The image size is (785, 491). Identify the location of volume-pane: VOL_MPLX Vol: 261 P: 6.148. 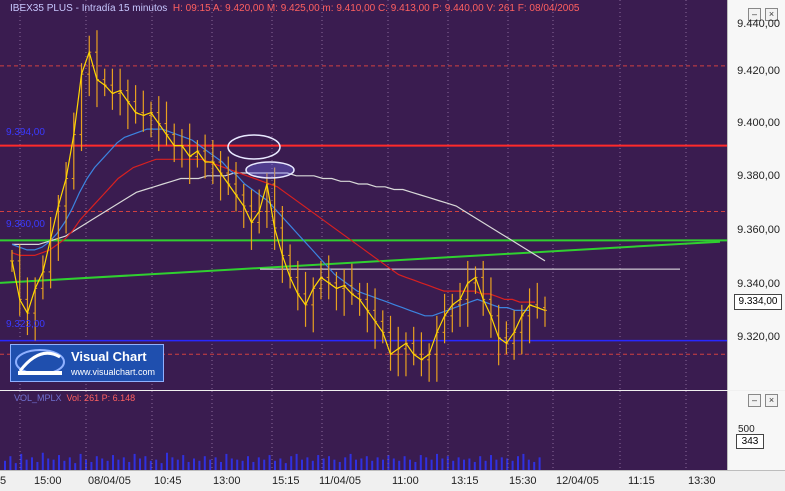
(363, 430).